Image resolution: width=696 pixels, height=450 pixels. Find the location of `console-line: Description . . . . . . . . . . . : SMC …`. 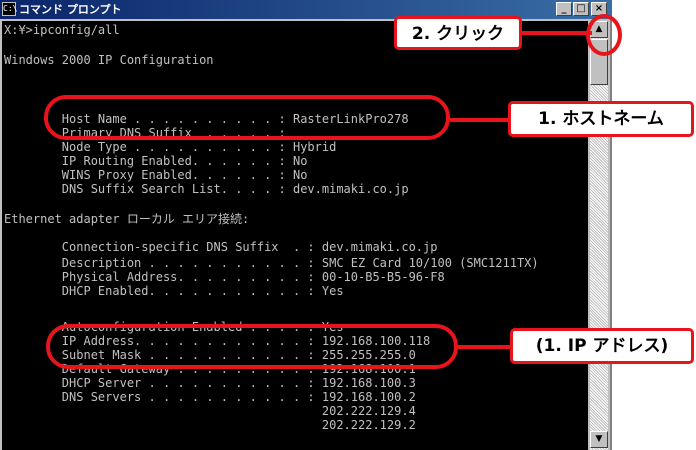

console-line: Description . . . . . . . . . . . : SMC … is located at coordinates (271, 263).